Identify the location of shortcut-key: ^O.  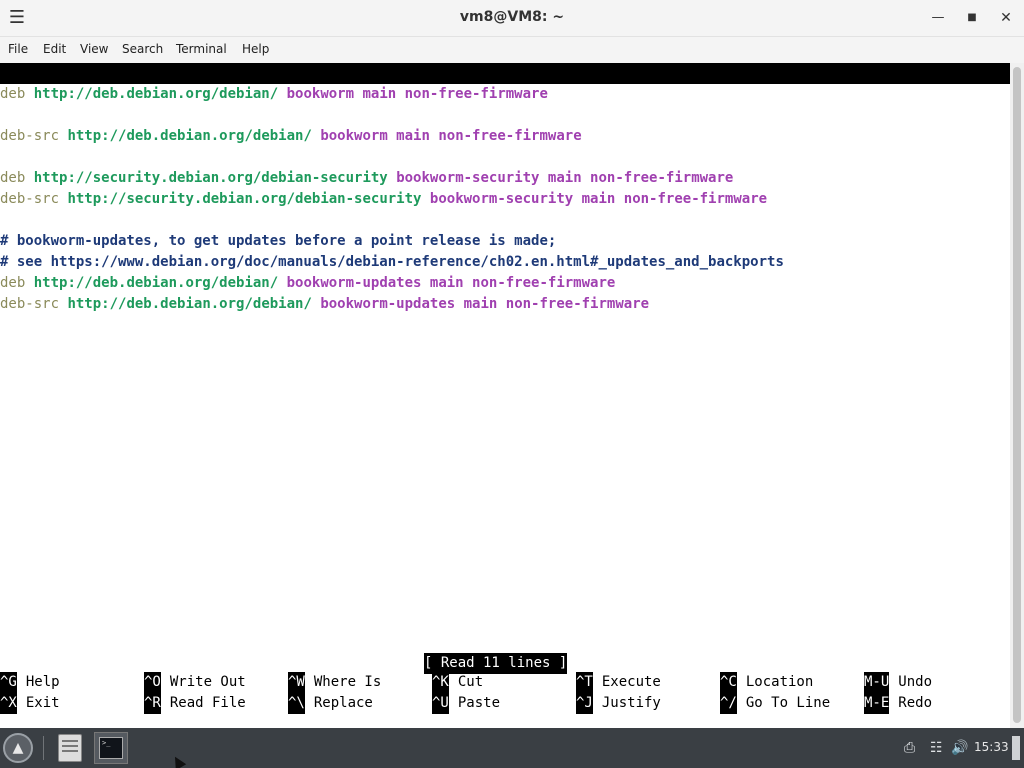
(152, 682).